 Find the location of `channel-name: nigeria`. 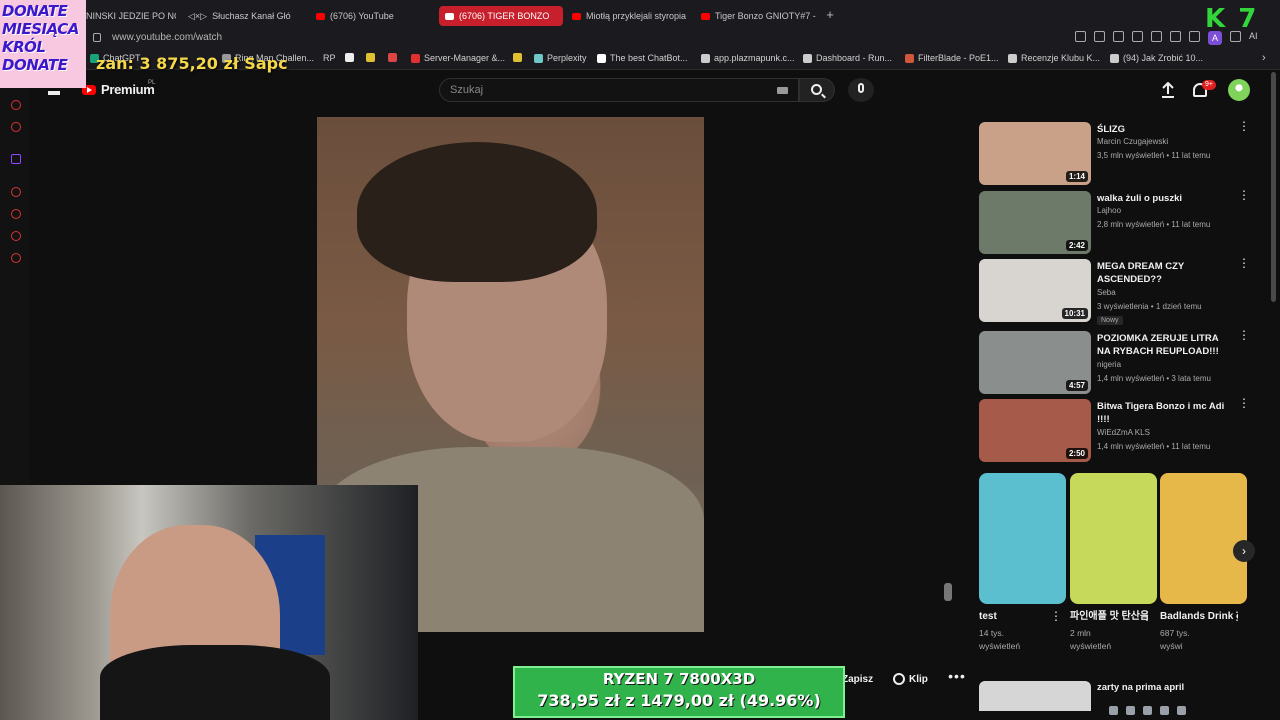

channel-name: nigeria is located at coordinates (1109, 364).